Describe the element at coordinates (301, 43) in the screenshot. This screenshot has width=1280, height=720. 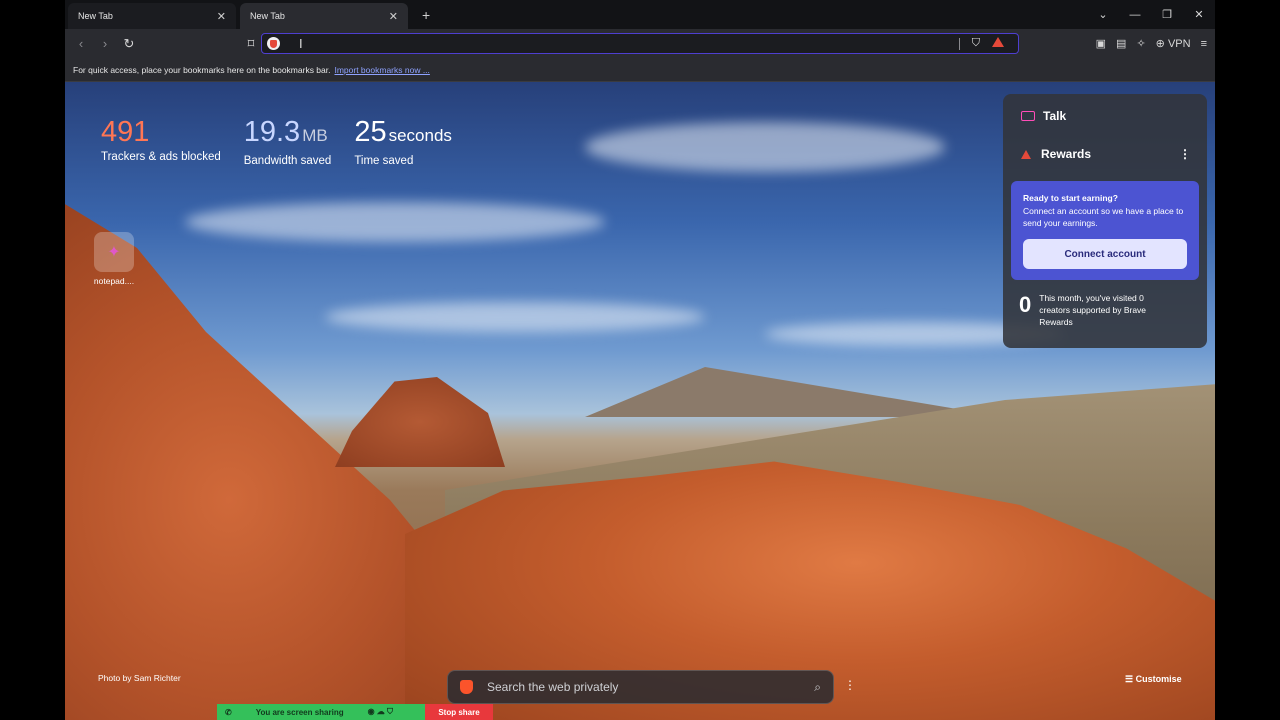
I see `text-cursor-icon: I` at that location.